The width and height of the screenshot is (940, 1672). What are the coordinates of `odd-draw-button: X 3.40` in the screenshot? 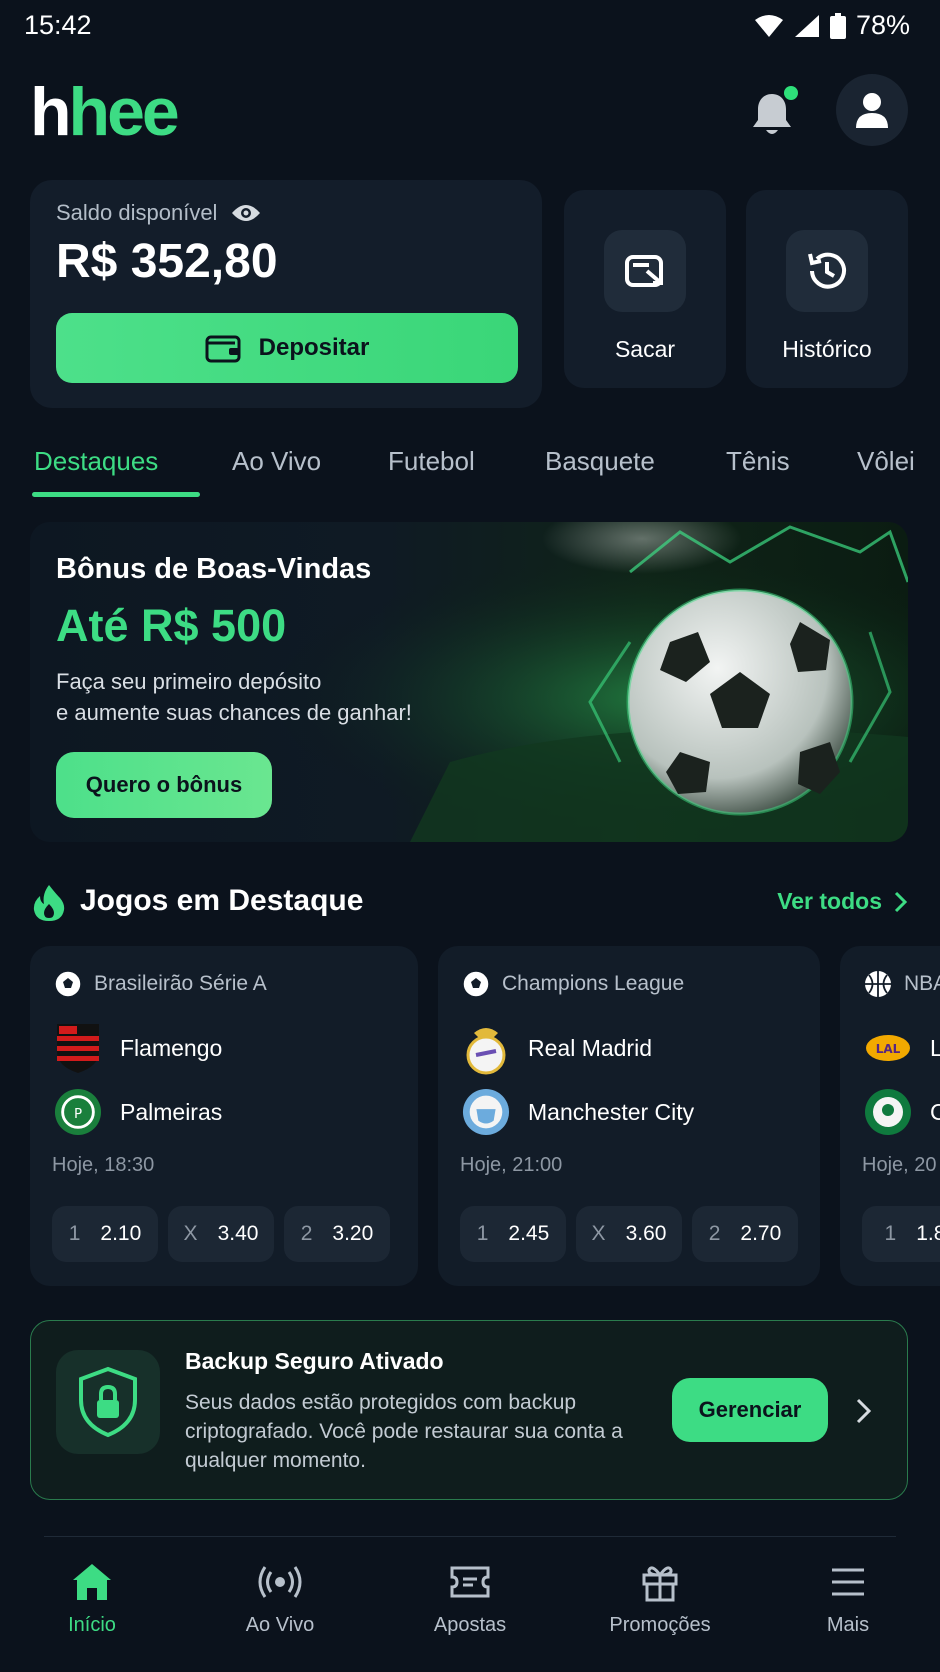 It's located at (221, 1234).